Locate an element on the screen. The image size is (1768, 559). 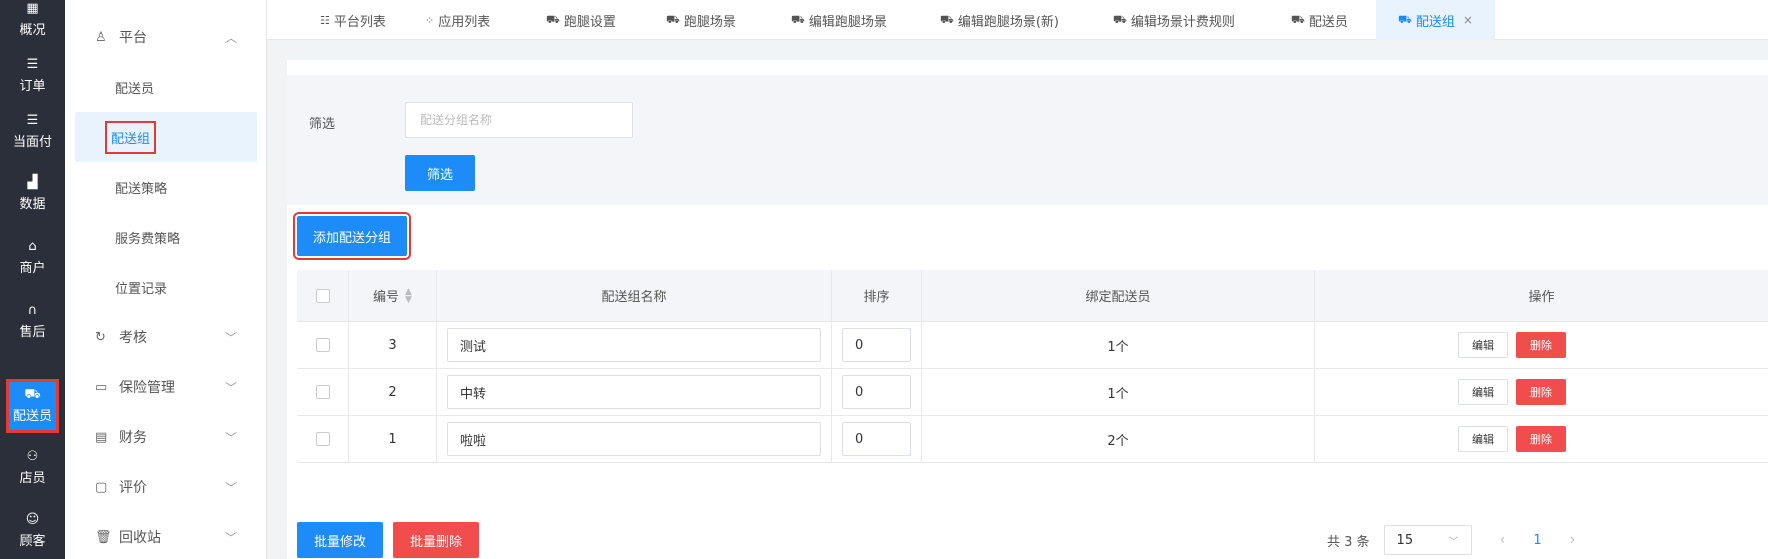
sidebar-item-courier-group: 配送组 is located at coordinates (166, 137).